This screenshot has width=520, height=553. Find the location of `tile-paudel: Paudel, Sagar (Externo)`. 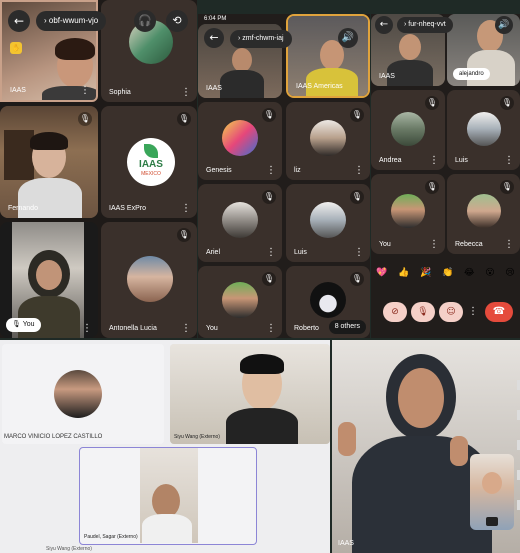

tile-paudel: Paudel, Sagar (Externo) is located at coordinates (168, 496).